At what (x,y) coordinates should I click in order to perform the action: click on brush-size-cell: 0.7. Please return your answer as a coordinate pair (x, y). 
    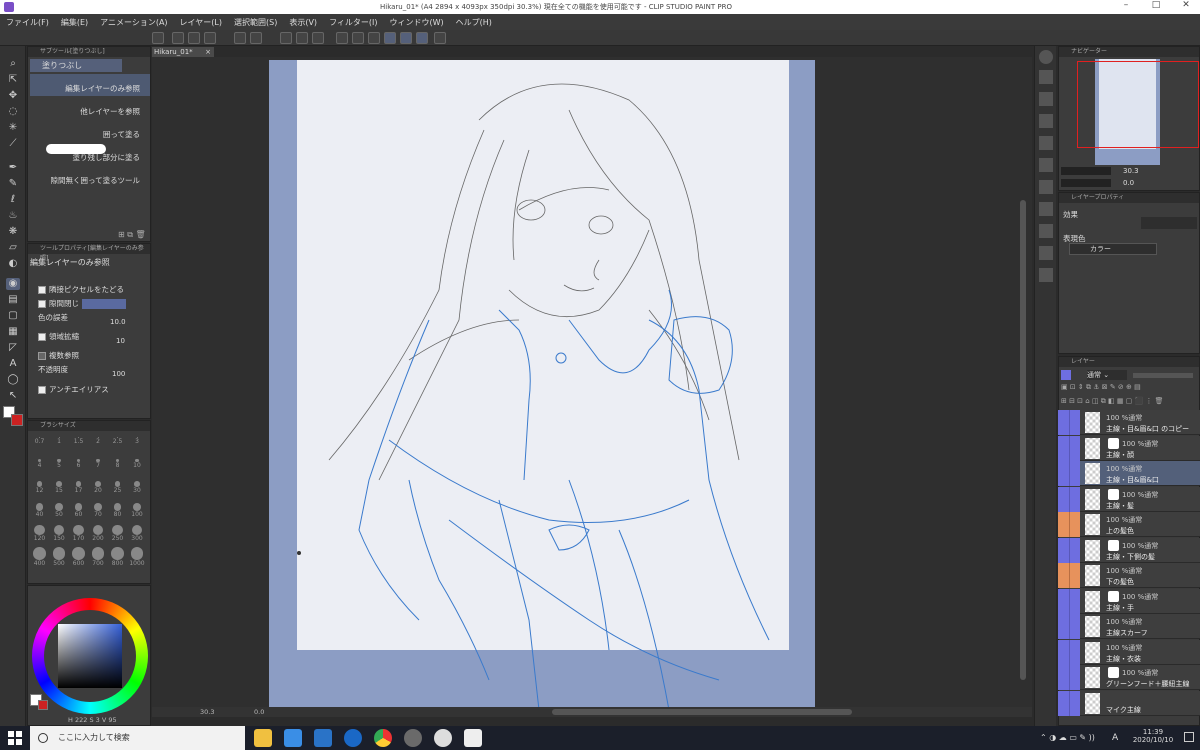
    Looking at the image, I should click on (39, 443).